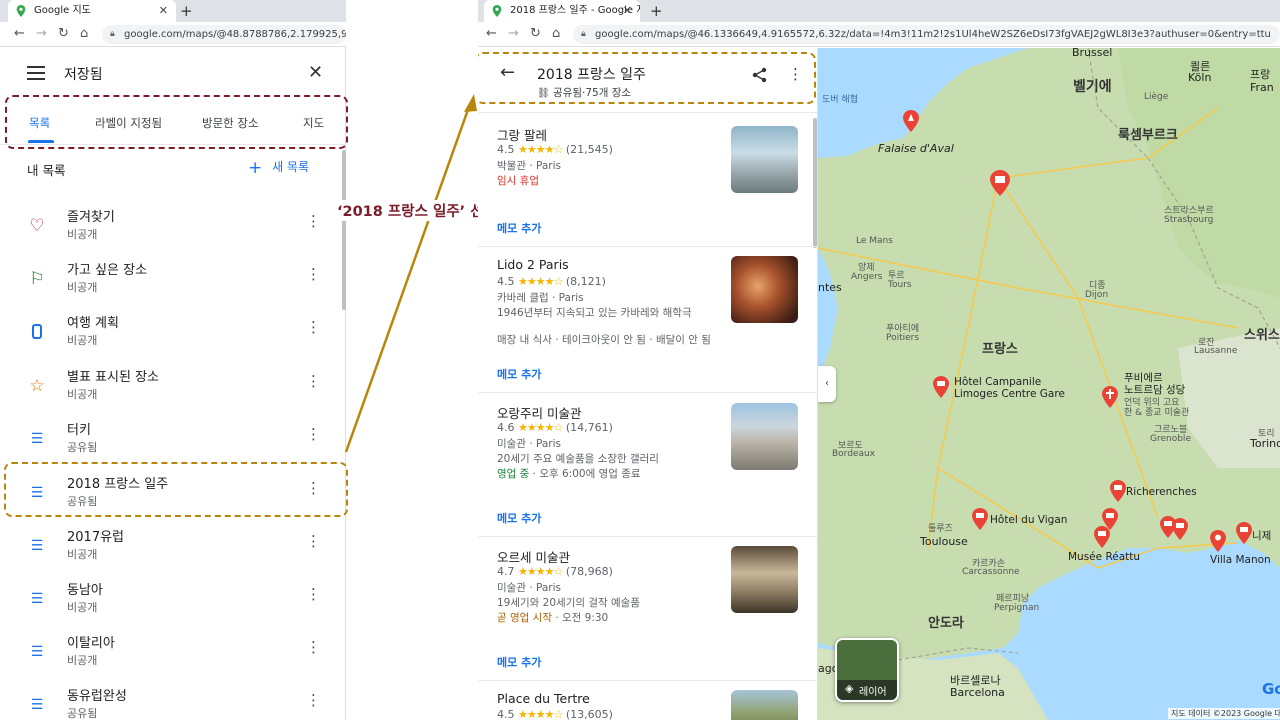 Image resolution: width=1280 pixels, height=720 pixels. I want to click on review-count: (14,761), so click(589, 427).